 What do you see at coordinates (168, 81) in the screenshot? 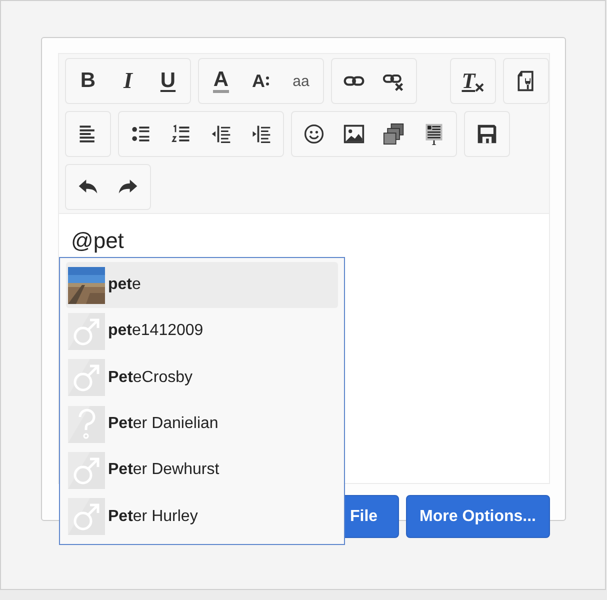
I see `underline-button: U` at bounding box center [168, 81].